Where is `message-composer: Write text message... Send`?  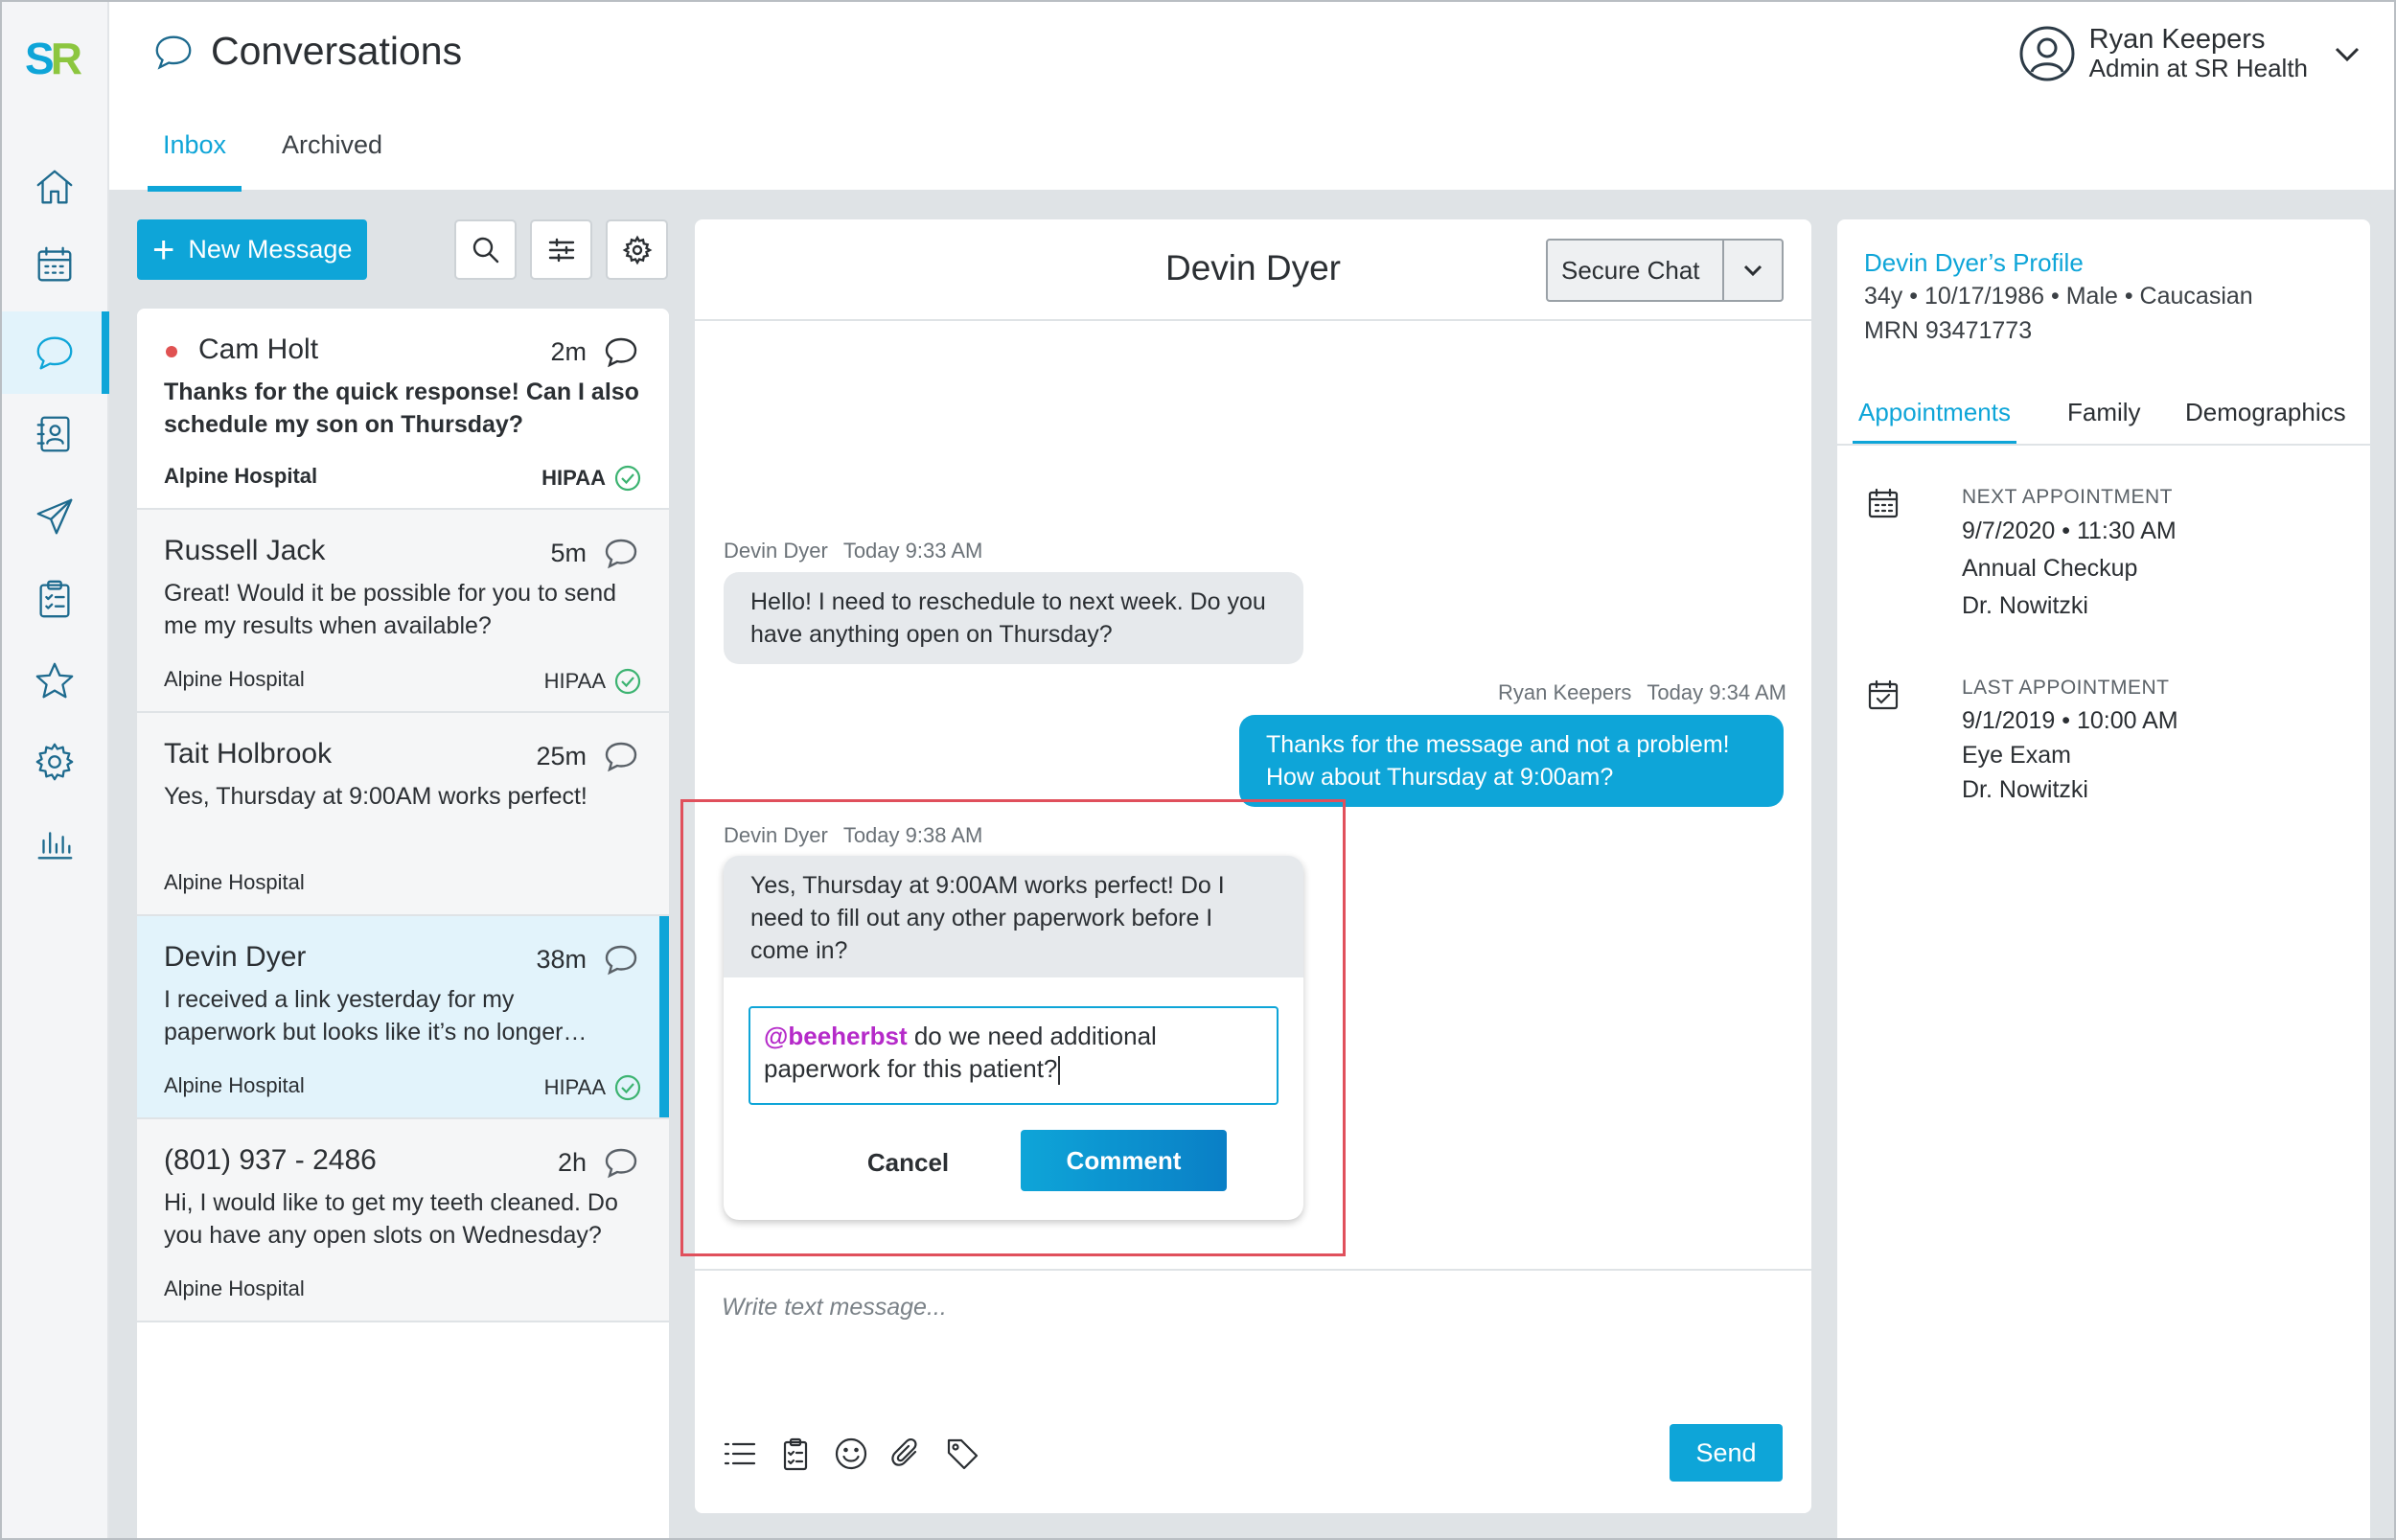 message-composer: Write text message... Send is located at coordinates (1253, 1391).